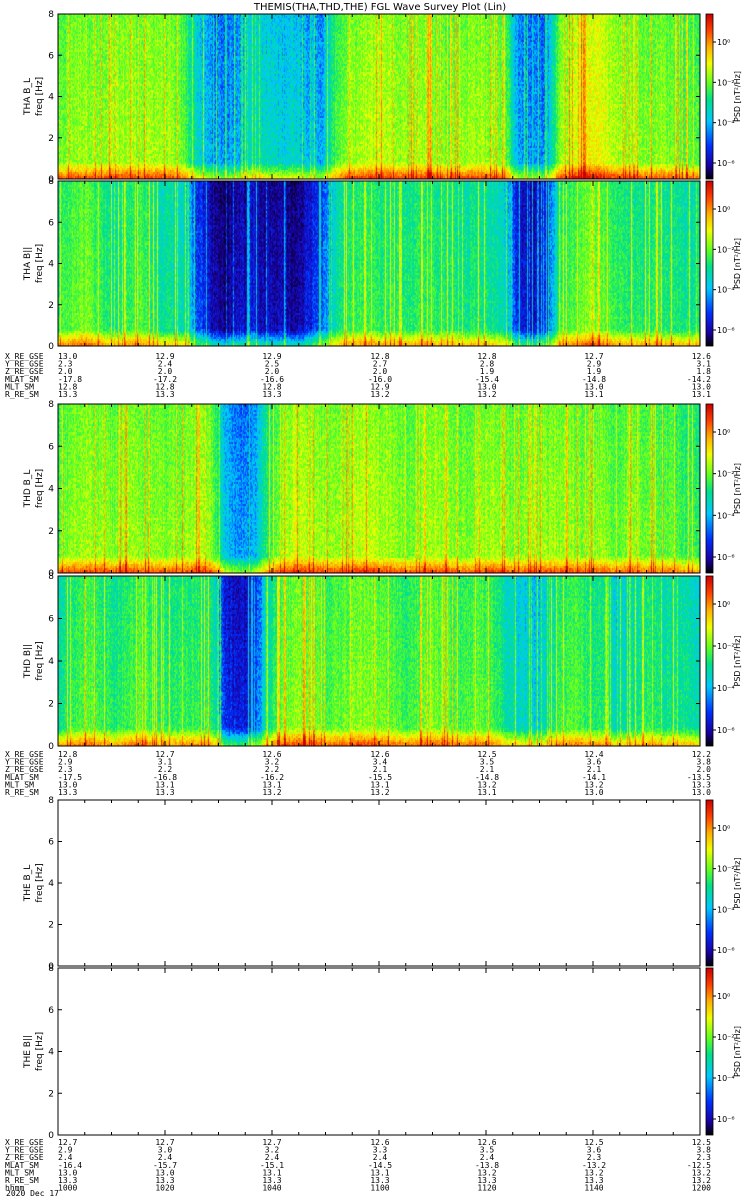 The image size is (750, 1200). What do you see at coordinates (28, 661) in the screenshot?
I see `panel-ylabel: THD B||` at bounding box center [28, 661].